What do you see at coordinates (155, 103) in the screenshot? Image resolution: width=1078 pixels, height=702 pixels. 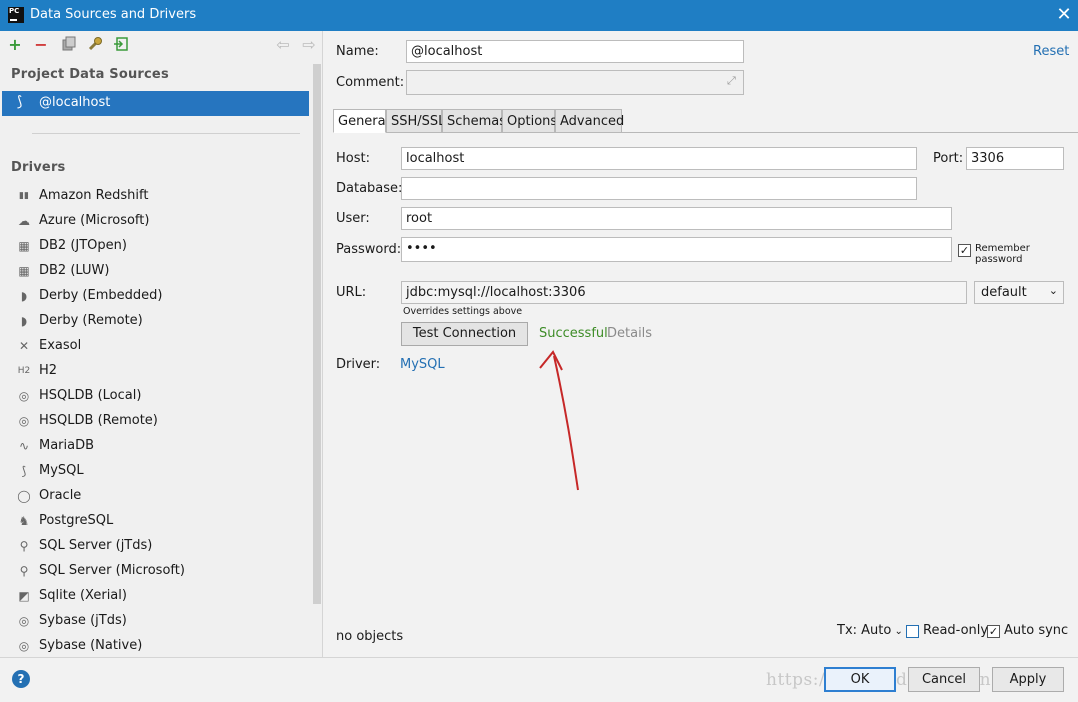 I see `data-source-item-localhost: ⟆ @localhost` at bounding box center [155, 103].